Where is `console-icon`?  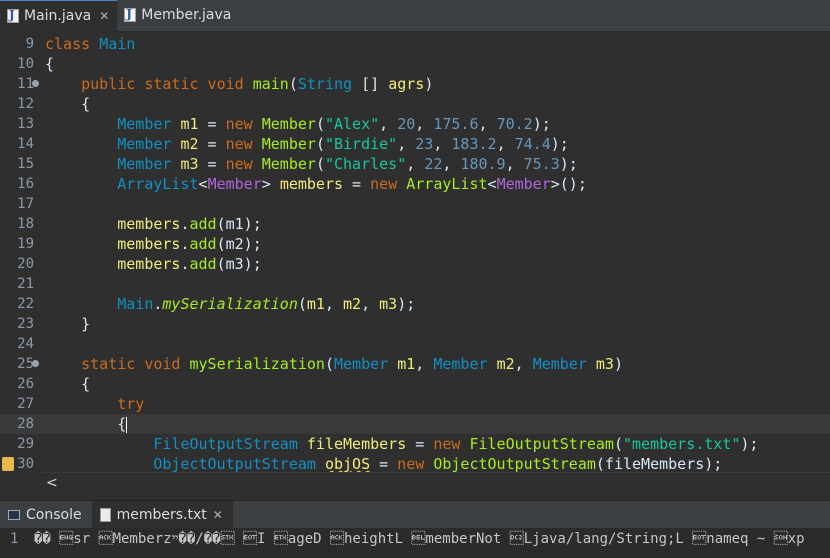 console-icon is located at coordinates (14, 514).